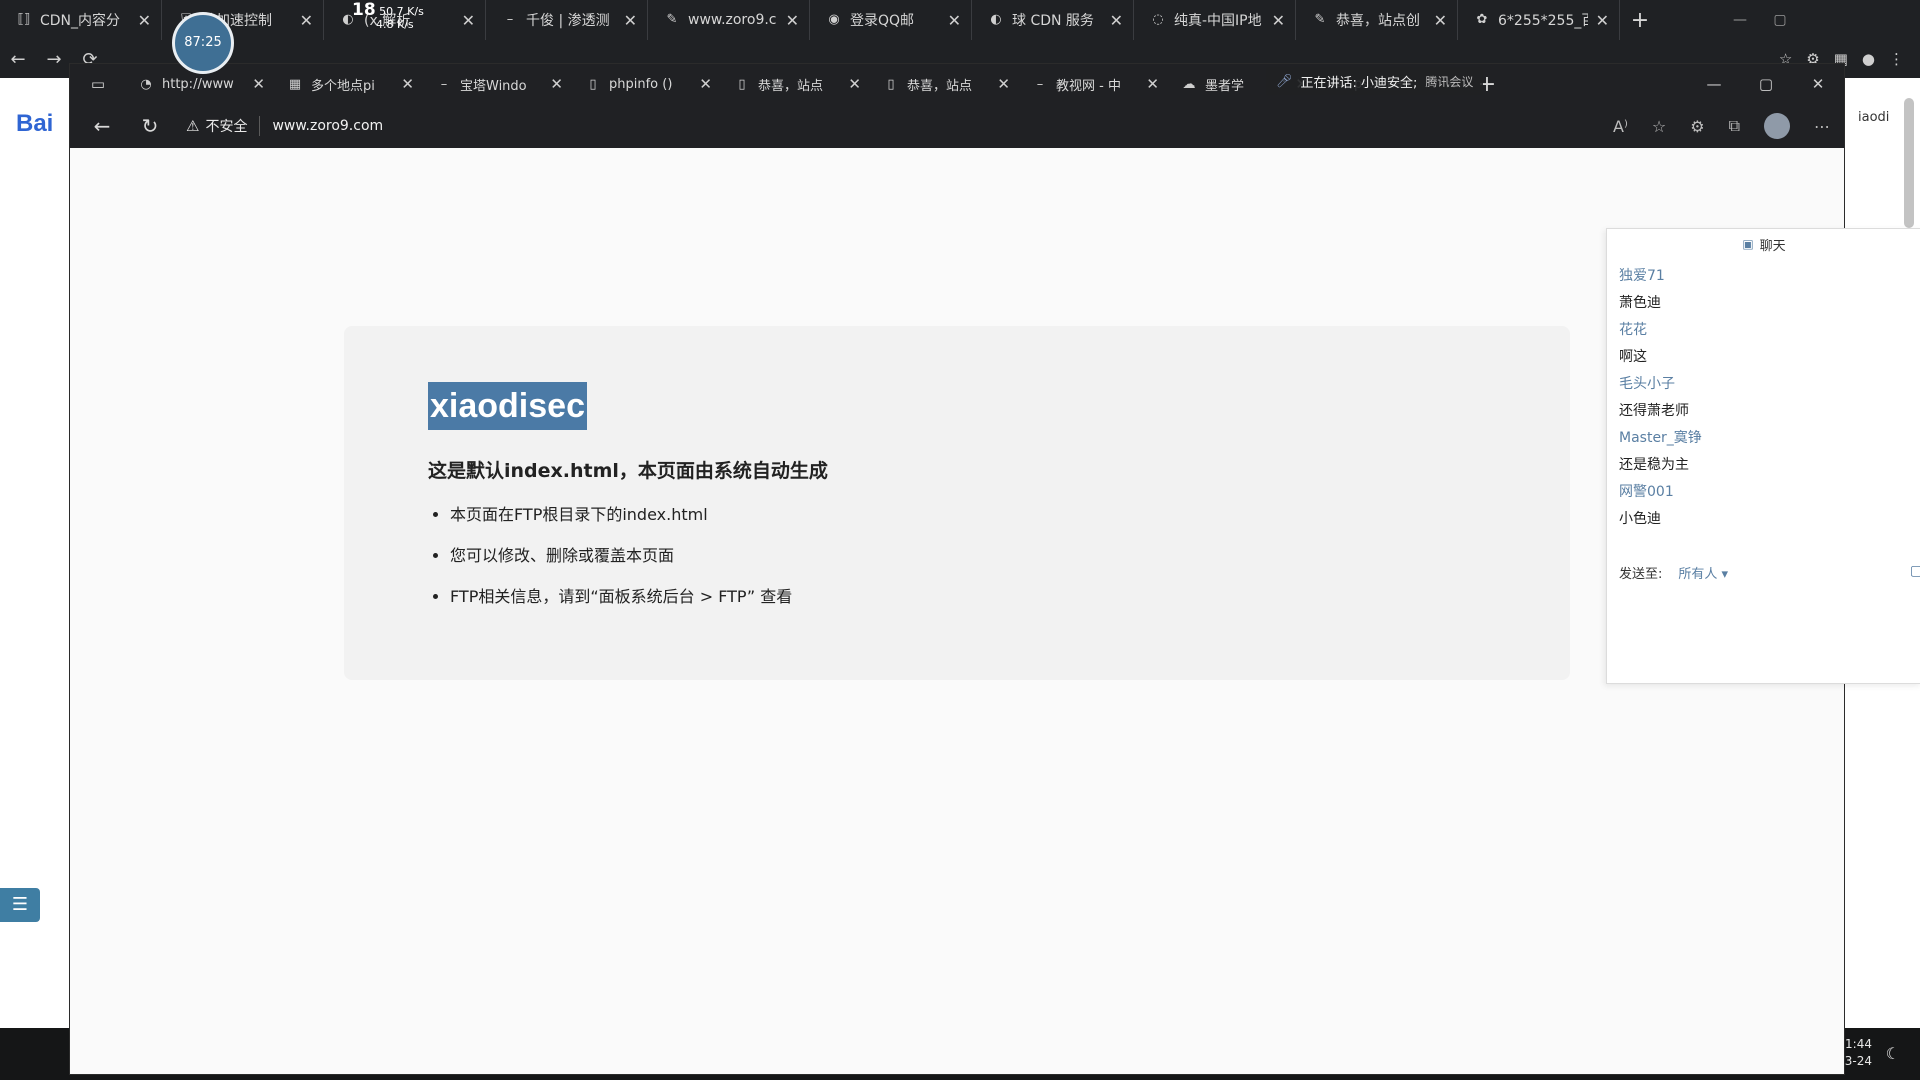 This screenshot has height=1080, width=1920. What do you see at coordinates (223, 126) in the screenshot?
I see `security-indicator: ⚠ 不安全` at bounding box center [223, 126].